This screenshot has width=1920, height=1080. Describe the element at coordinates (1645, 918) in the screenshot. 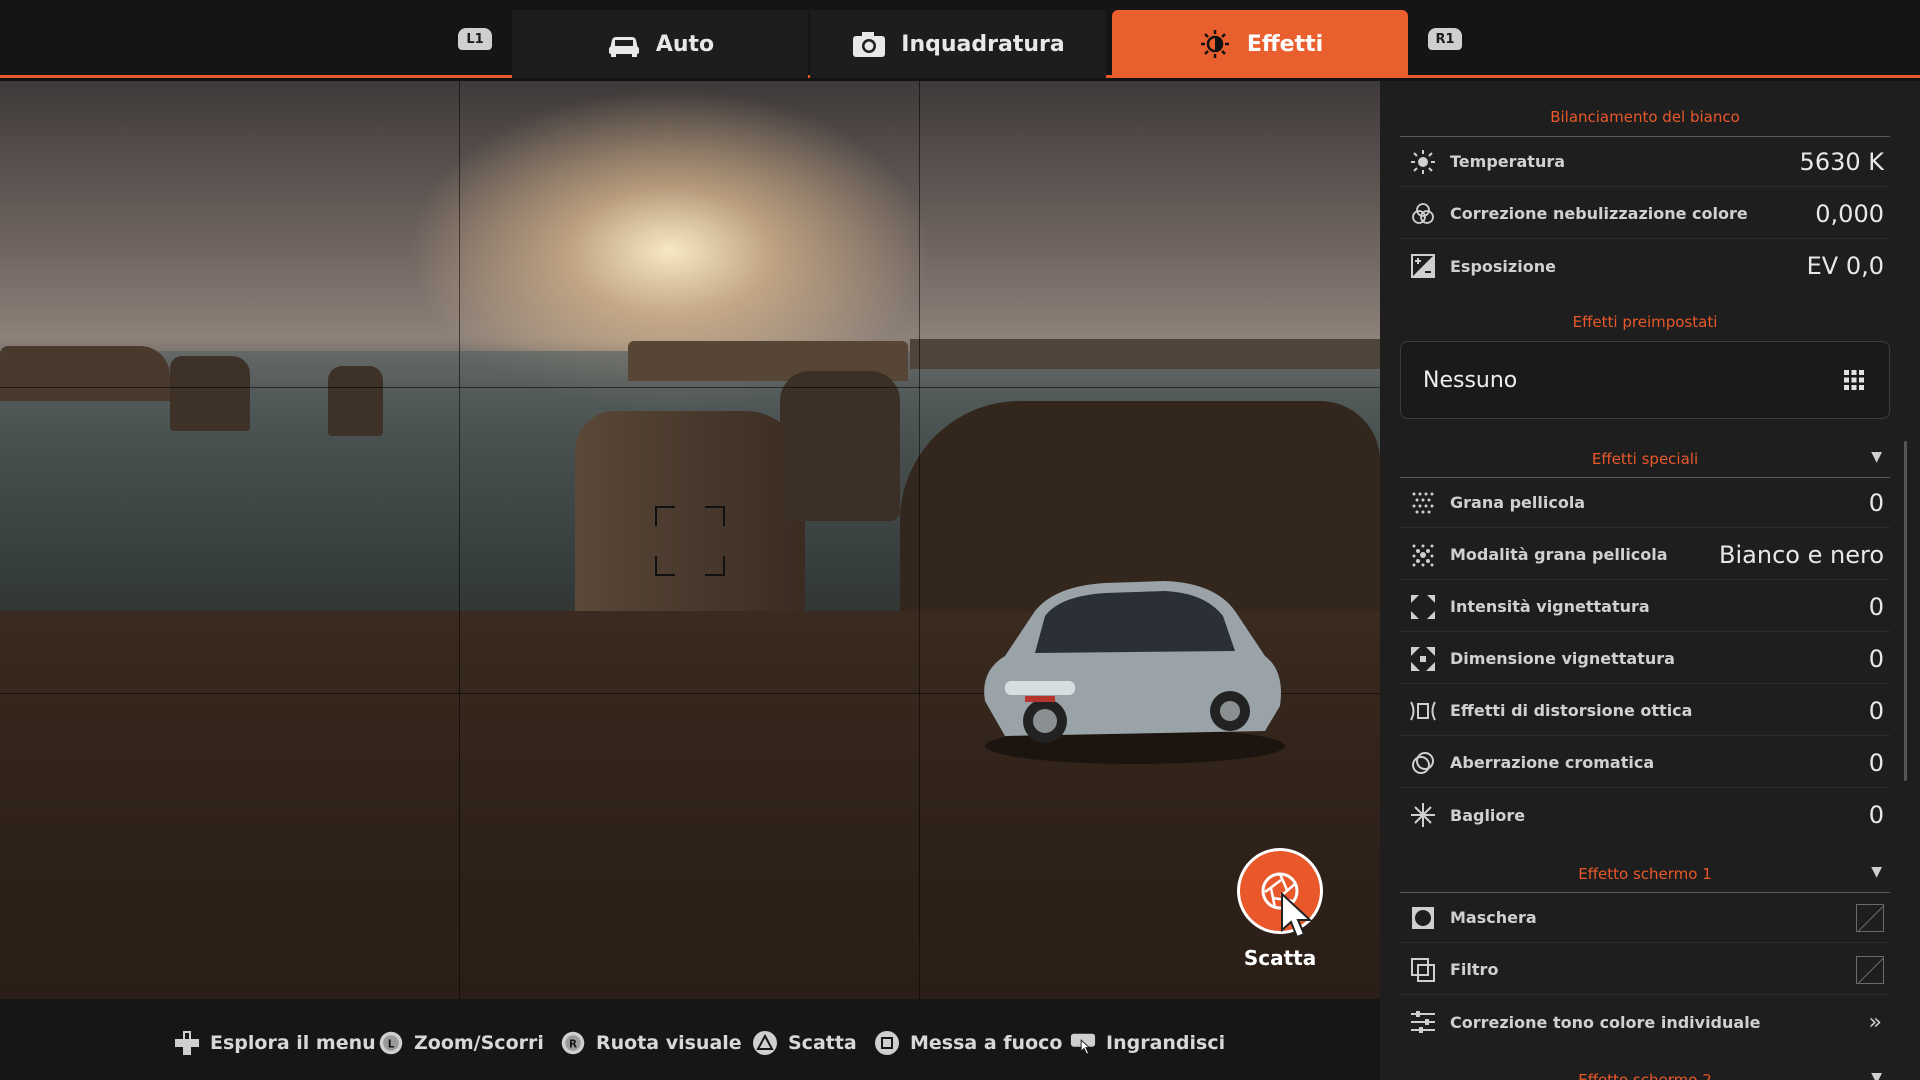

I see `row-mask: Maschera` at that location.